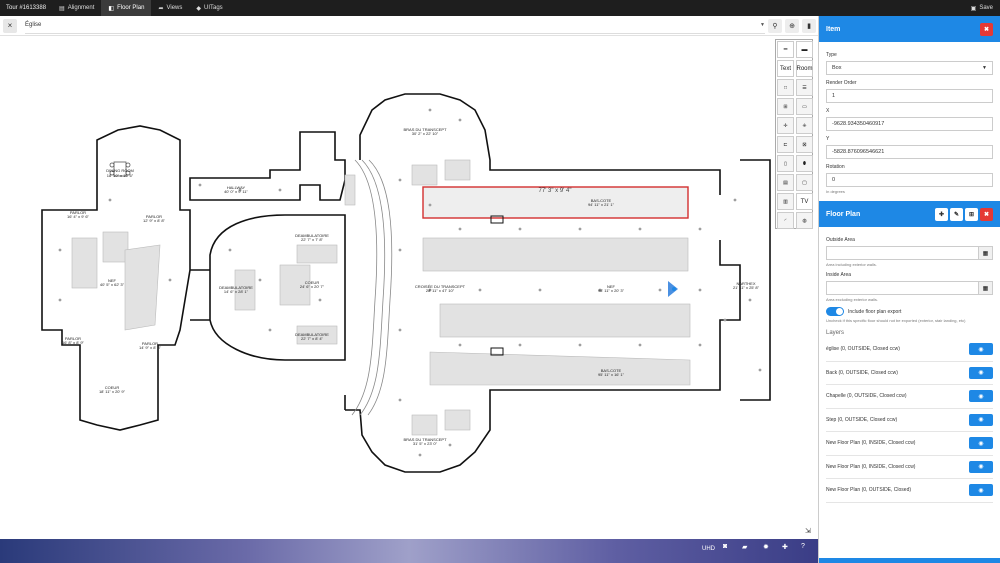 Image resolution: width=1000 pixels, height=563 pixels. Describe the element at coordinates (409, 551) in the screenshot. I see `viewer-controls-bar: UHD ◙ ▰ ✹ ✚ ?` at that location.